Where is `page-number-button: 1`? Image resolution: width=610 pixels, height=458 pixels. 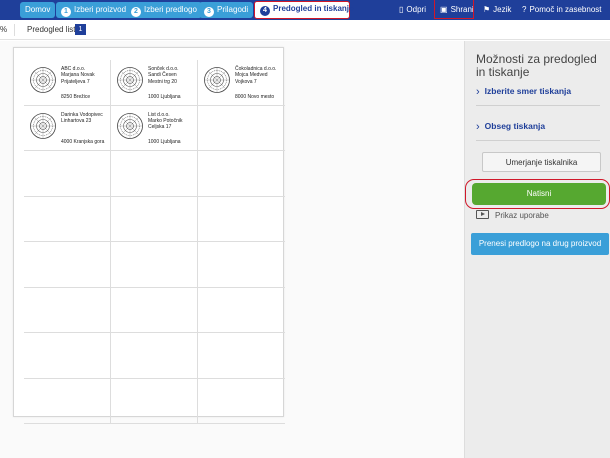 page-number-button: 1 is located at coordinates (80, 29).